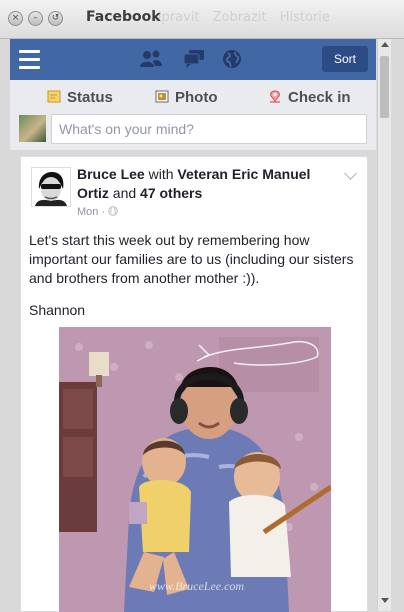 The width and height of the screenshot is (404, 612). What do you see at coordinates (35, 18) in the screenshot?
I see `minimize-window-icon: –` at bounding box center [35, 18].